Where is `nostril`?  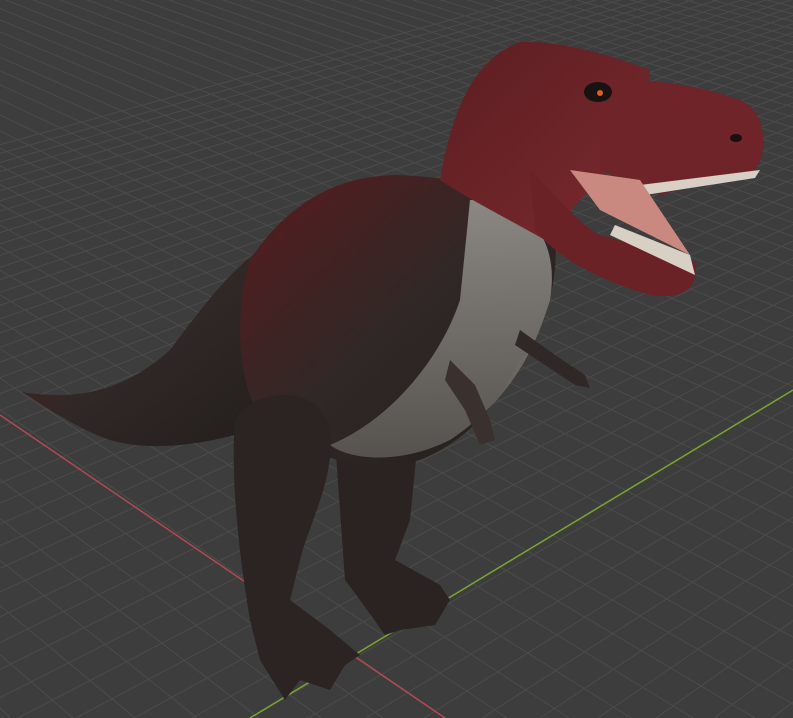
nostril is located at coordinates (736, 138).